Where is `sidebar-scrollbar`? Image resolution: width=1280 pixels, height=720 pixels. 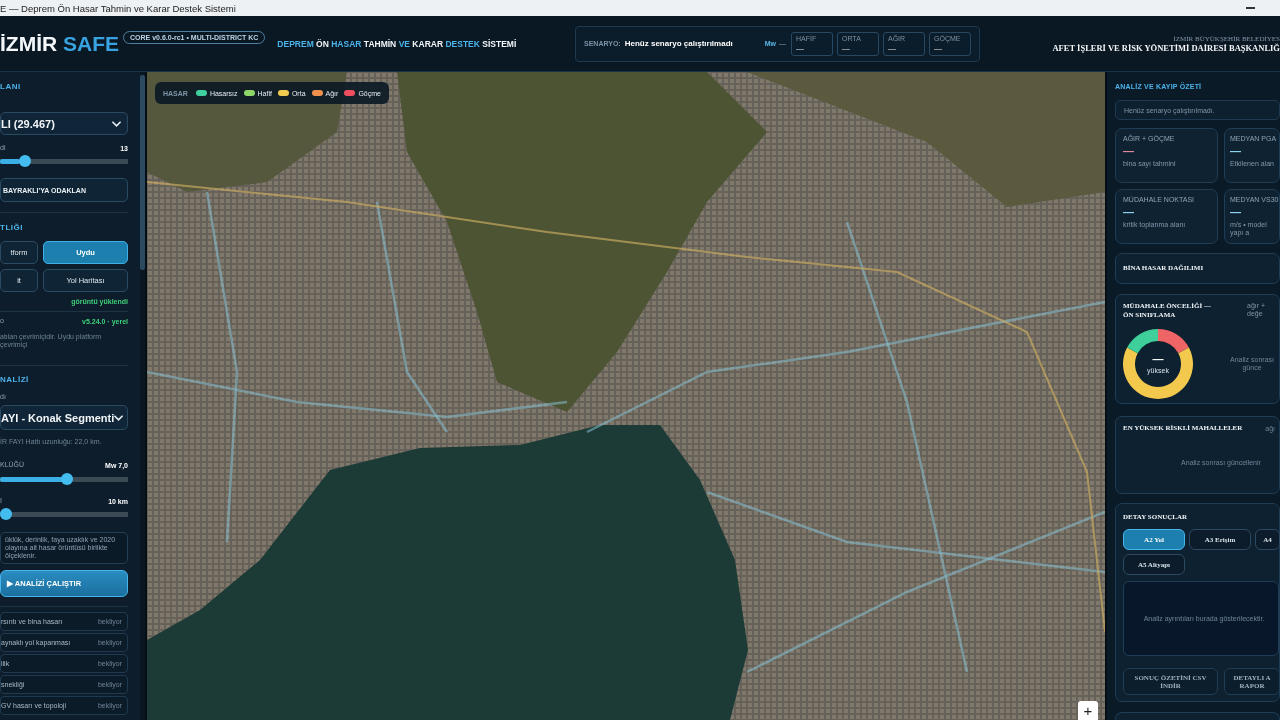 sidebar-scrollbar is located at coordinates (142, 396).